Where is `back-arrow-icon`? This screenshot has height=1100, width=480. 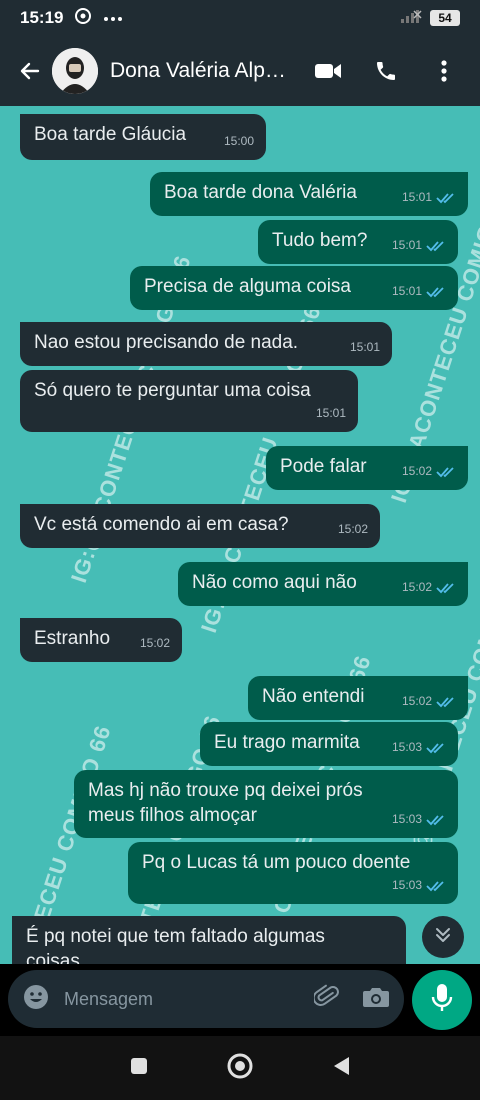
back-arrow-icon is located at coordinates (30, 71).